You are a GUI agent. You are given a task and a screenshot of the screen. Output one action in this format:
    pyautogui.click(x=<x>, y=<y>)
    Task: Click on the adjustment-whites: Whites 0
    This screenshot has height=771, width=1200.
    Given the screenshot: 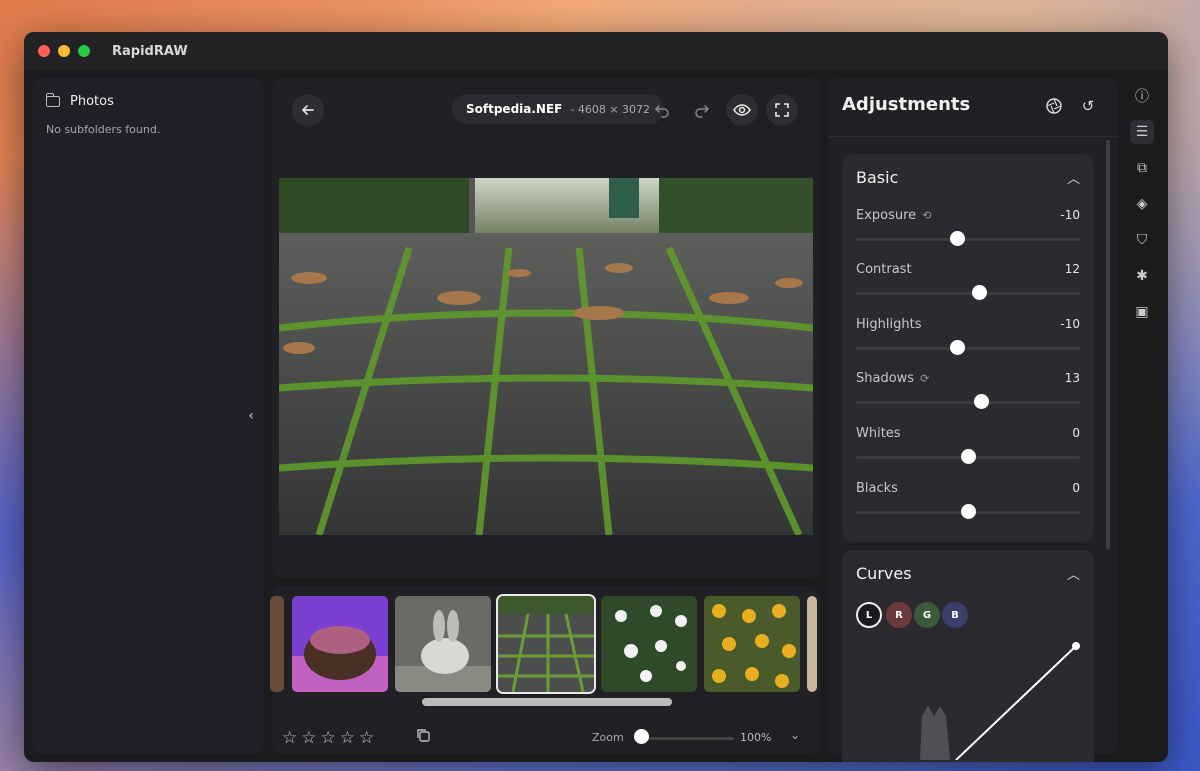 What is the action you would take?
    pyautogui.click(x=968, y=445)
    